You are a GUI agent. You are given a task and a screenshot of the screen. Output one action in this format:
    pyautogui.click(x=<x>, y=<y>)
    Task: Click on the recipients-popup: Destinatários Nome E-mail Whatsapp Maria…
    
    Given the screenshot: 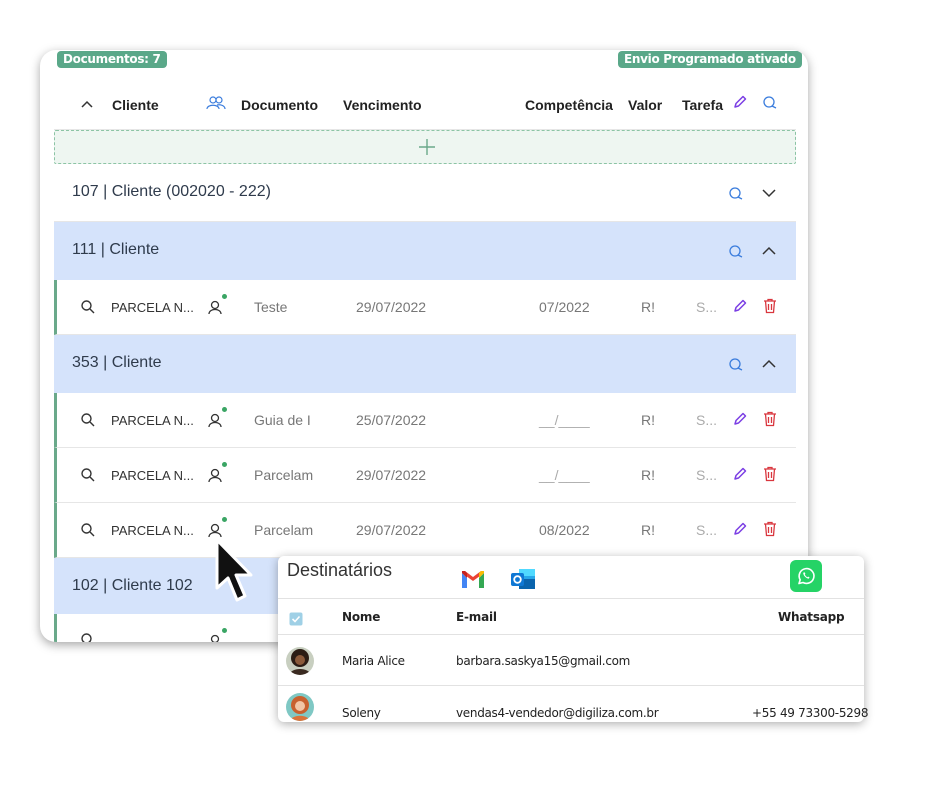 What is the action you would take?
    pyautogui.click(x=573, y=639)
    